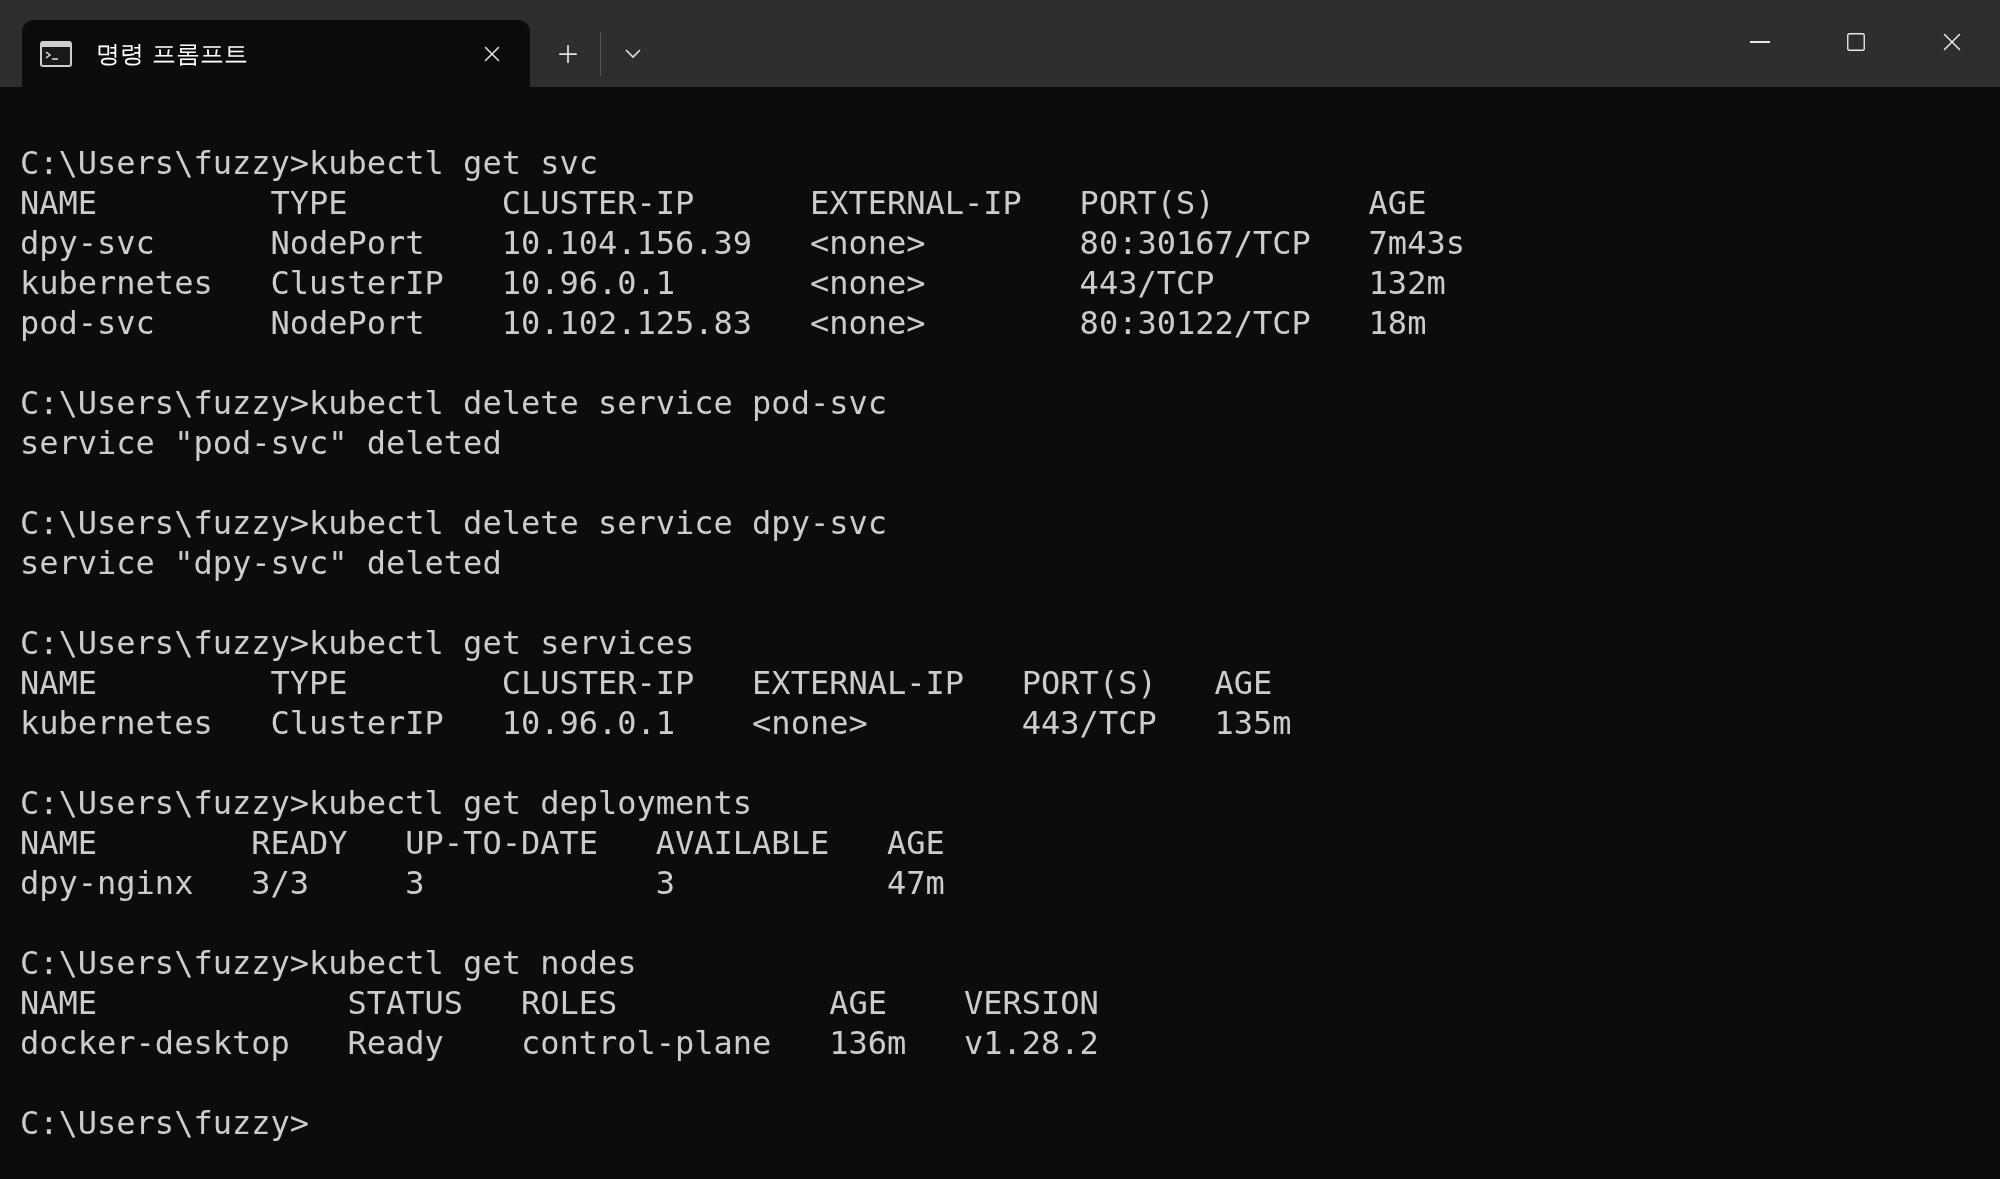 The image size is (2000, 1179). What do you see at coordinates (172, 54) in the screenshot?
I see `tab-title: 명령 프롬프트` at bounding box center [172, 54].